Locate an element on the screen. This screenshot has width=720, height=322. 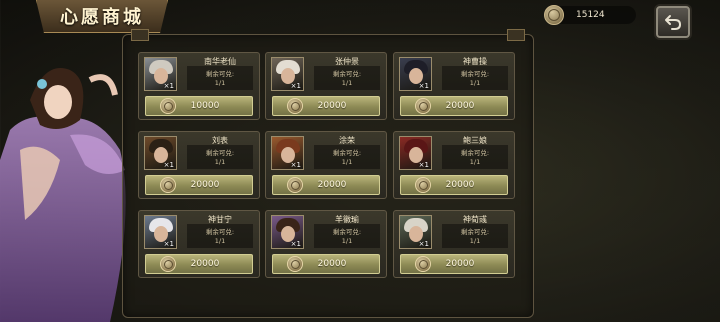
shop-item-card: ×1 羊徽瑜 剩余可兑: 1/1 20000 is located at coordinates (326, 244).